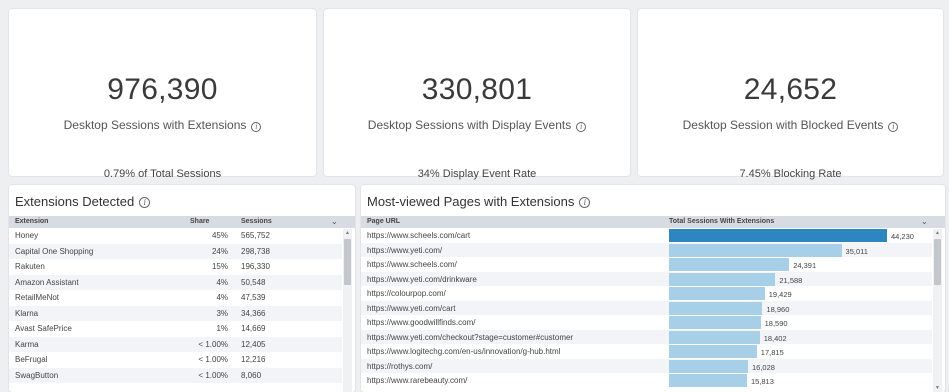  I want to click on kpi-label: Desktop Session with Blocked Events i, so click(790, 125).